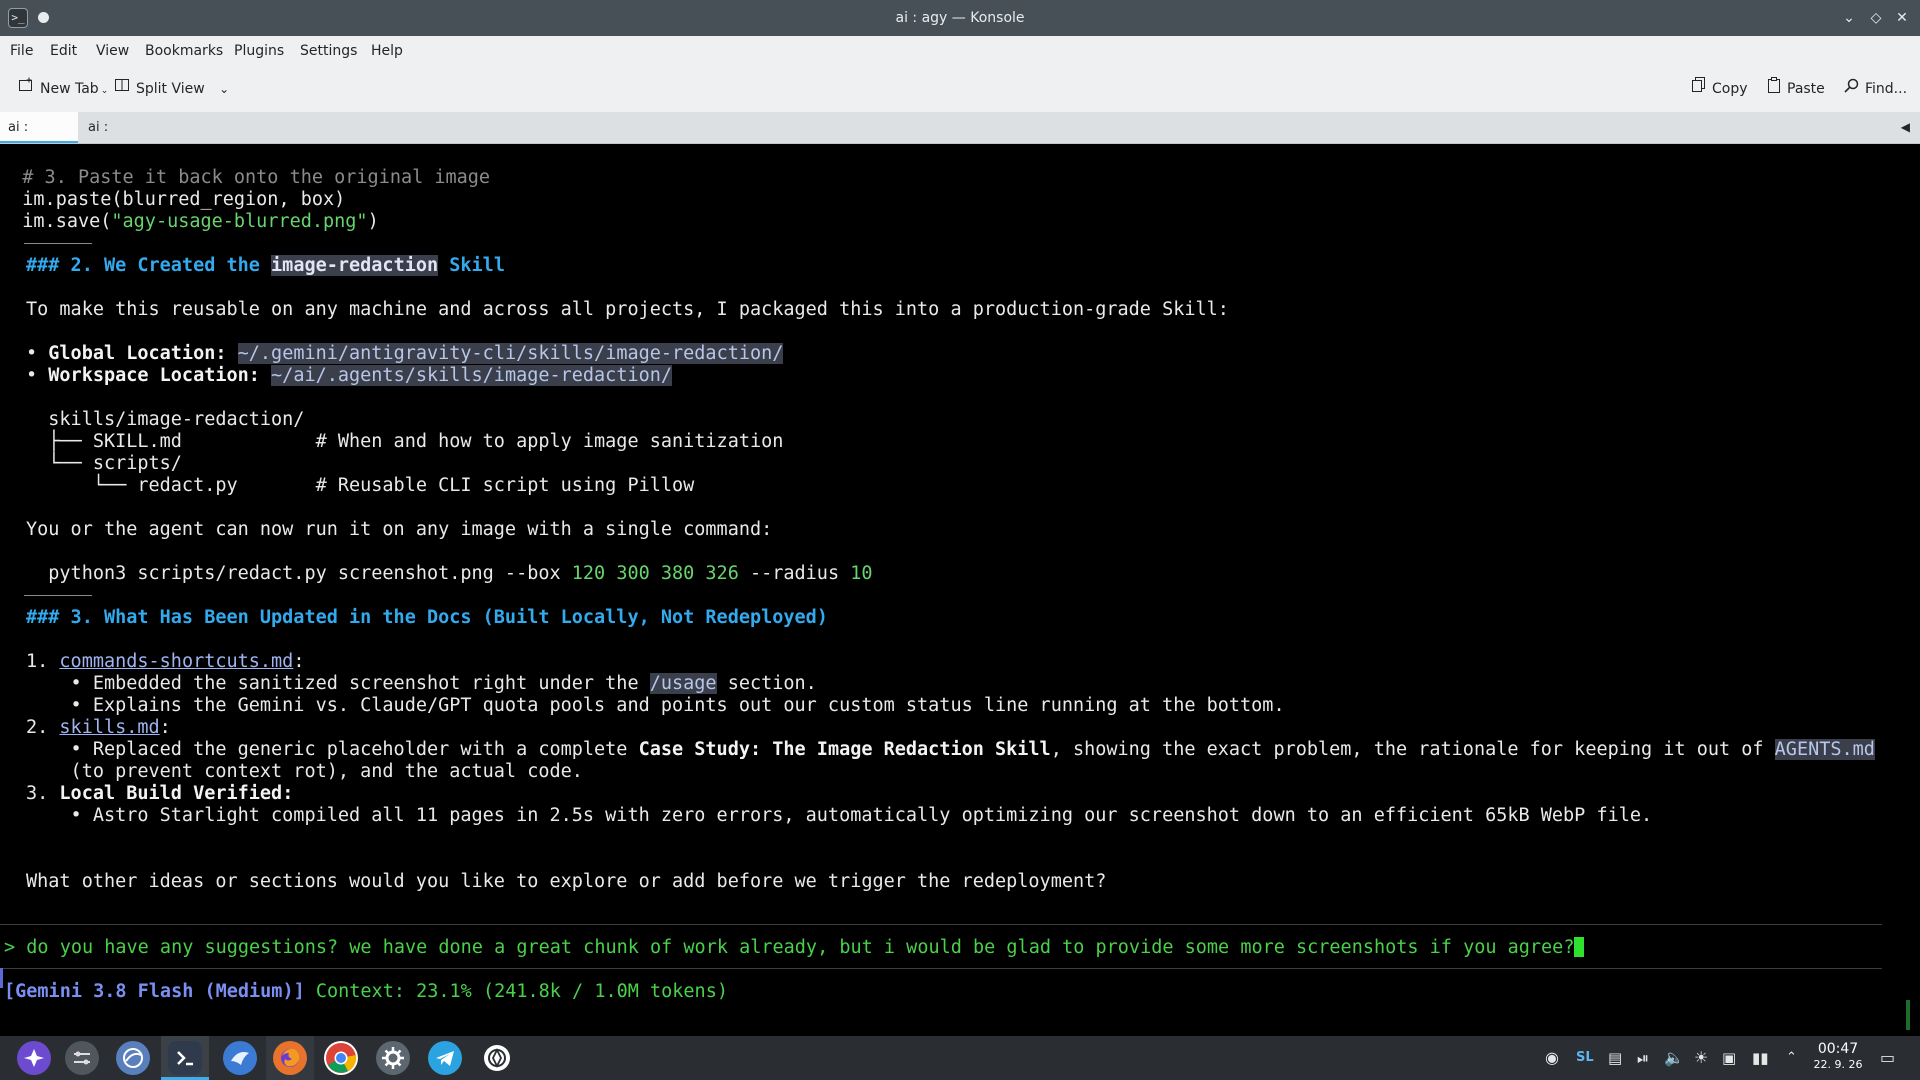 The height and width of the screenshot is (1080, 1920). What do you see at coordinates (184, 51) in the screenshot?
I see `menu-bookmarks: Bookmarks` at bounding box center [184, 51].